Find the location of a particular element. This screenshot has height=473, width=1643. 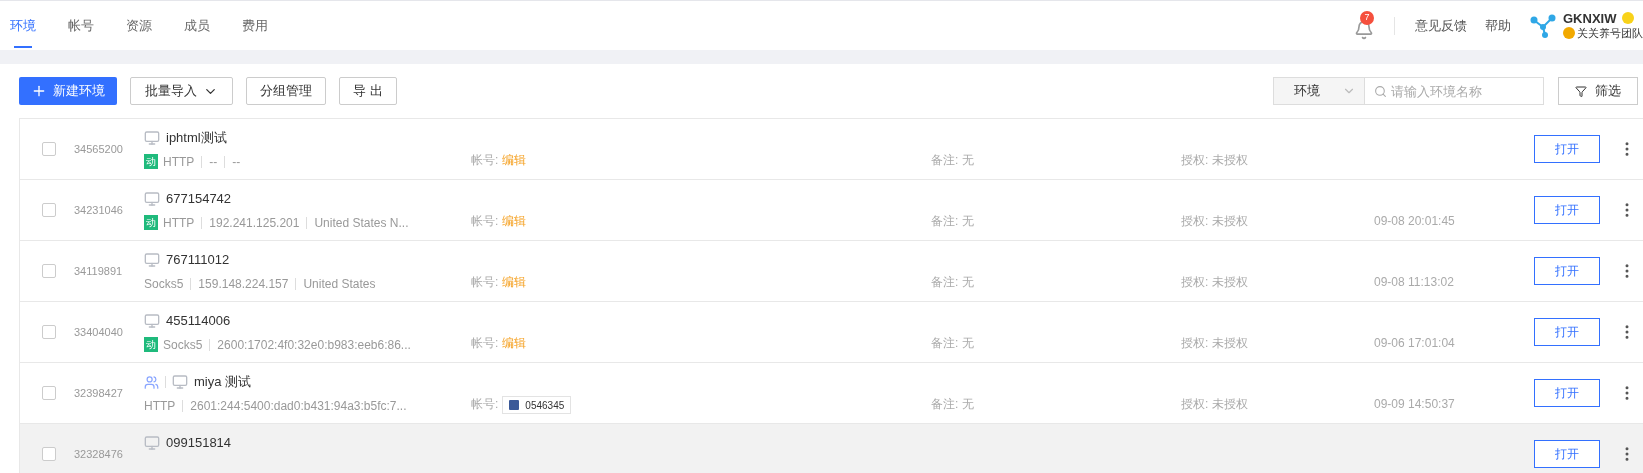

filter-type-select: 环境 is located at coordinates (1319, 91).